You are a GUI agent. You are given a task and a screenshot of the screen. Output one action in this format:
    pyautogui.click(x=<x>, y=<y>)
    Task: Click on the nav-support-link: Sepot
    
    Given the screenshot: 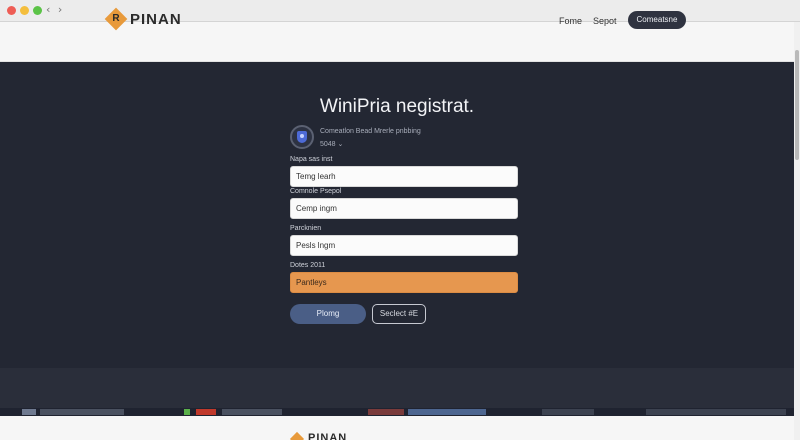 What is the action you would take?
    pyautogui.click(x=605, y=21)
    